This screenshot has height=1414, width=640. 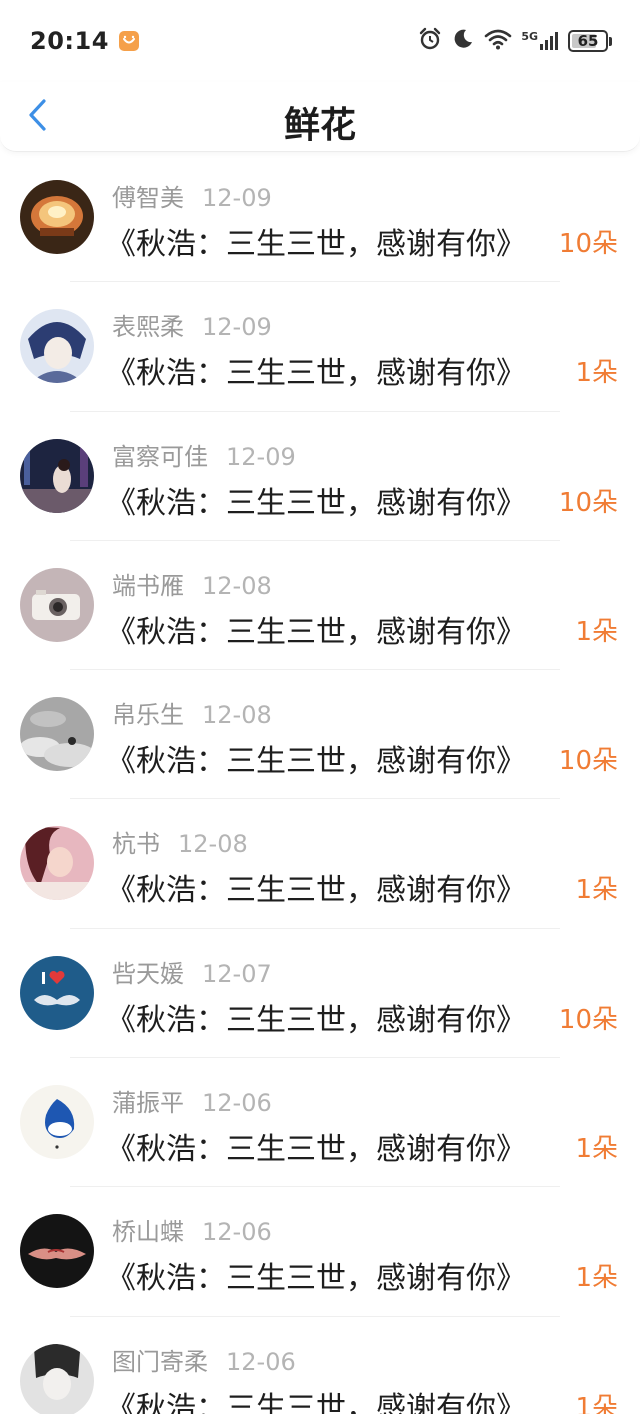 I want to click on sender-name: 杭书, so click(x=136, y=844).